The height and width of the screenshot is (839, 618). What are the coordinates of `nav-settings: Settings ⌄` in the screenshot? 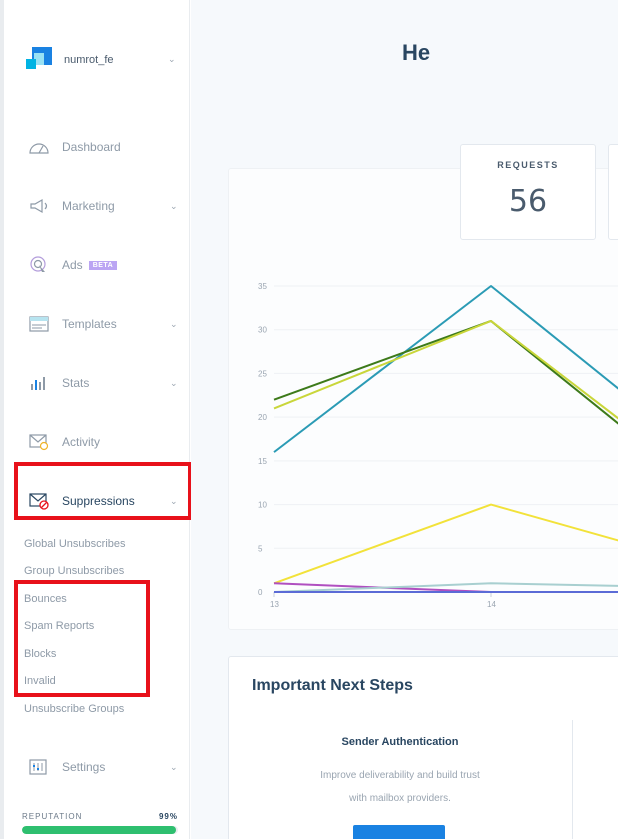 It's located at (106, 767).